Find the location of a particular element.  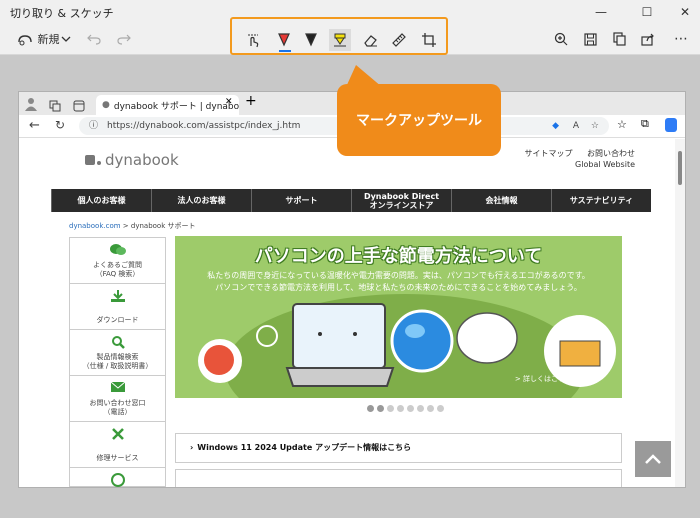

sidebar-item-more is located at coordinates (117, 477).